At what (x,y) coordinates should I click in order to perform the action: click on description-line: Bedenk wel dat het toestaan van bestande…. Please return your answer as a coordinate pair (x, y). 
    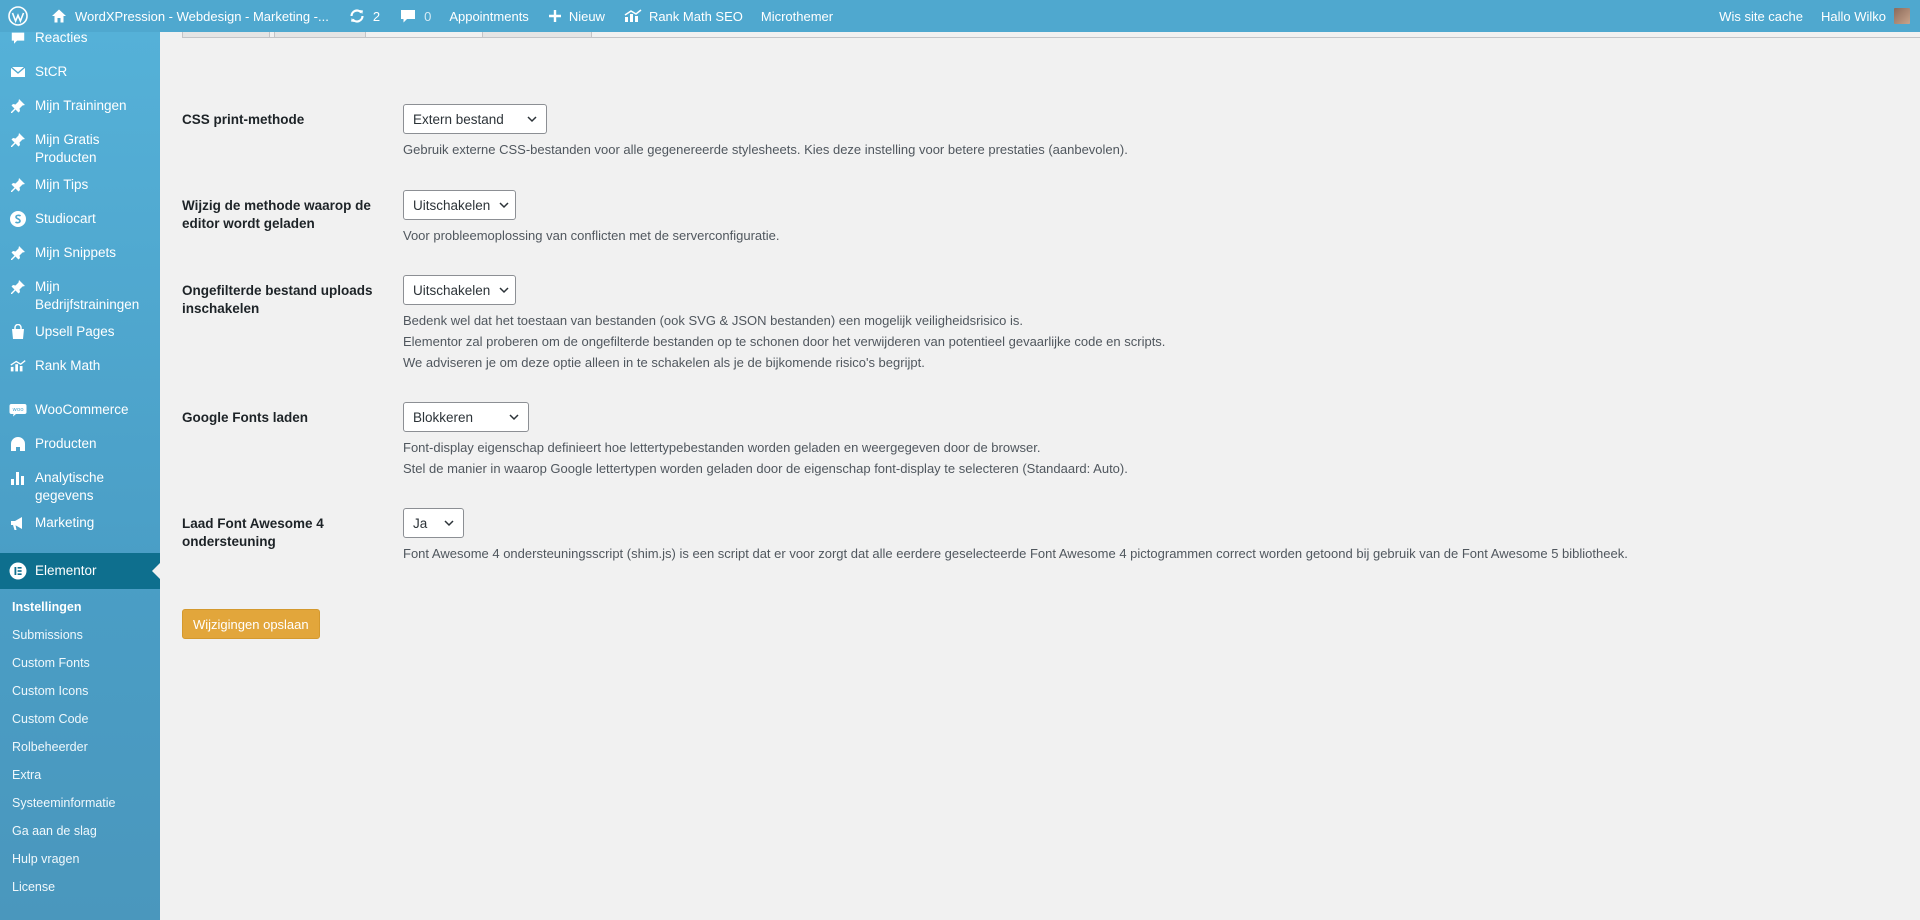
    Looking at the image, I should click on (713, 320).